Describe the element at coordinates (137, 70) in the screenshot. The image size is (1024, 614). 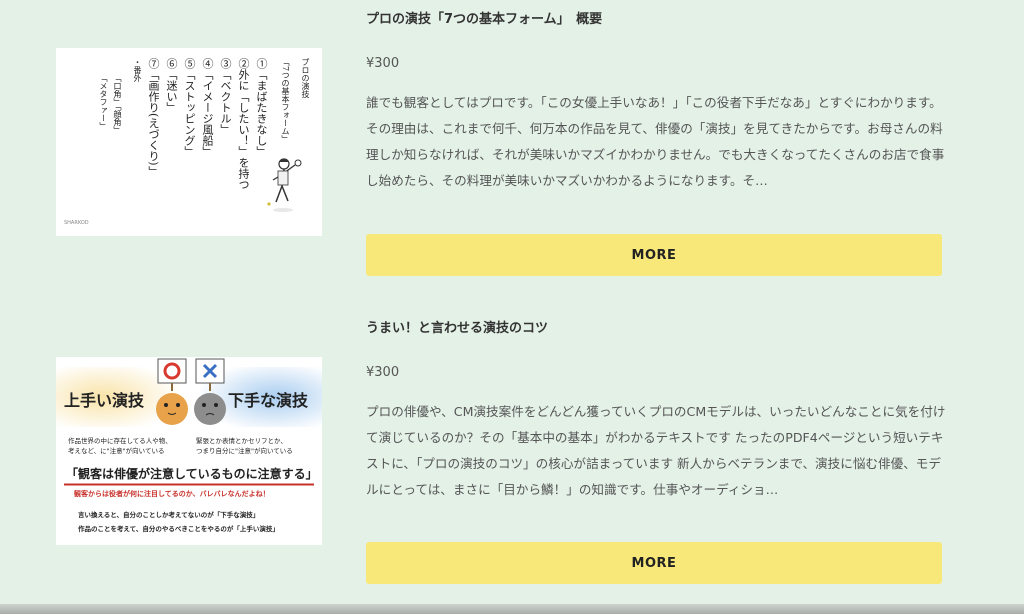
I see `thumbnail-bangai: ・番外` at that location.